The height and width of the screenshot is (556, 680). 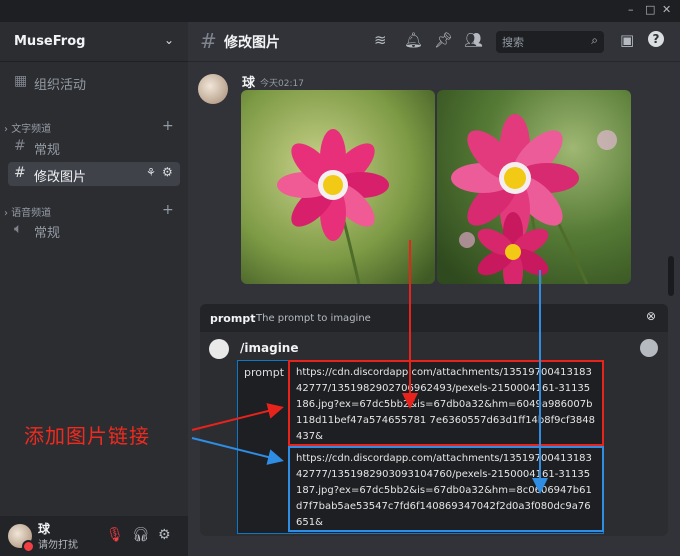 What do you see at coordinates (237, 451) in the screenshot?
I see `blue-arrow-side` at bounding box center [237, 451].